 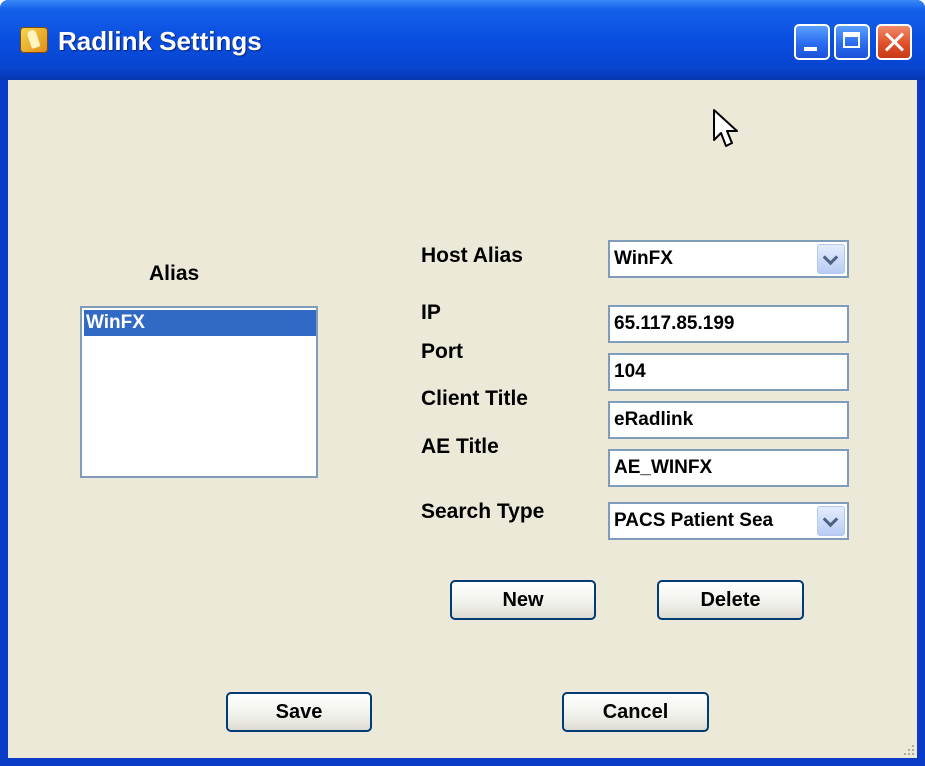 What do you see at coordinates (728, 324) in the screenshot?
I see `ip-field: 65.117.85.199` at bounding box center [728, 324].